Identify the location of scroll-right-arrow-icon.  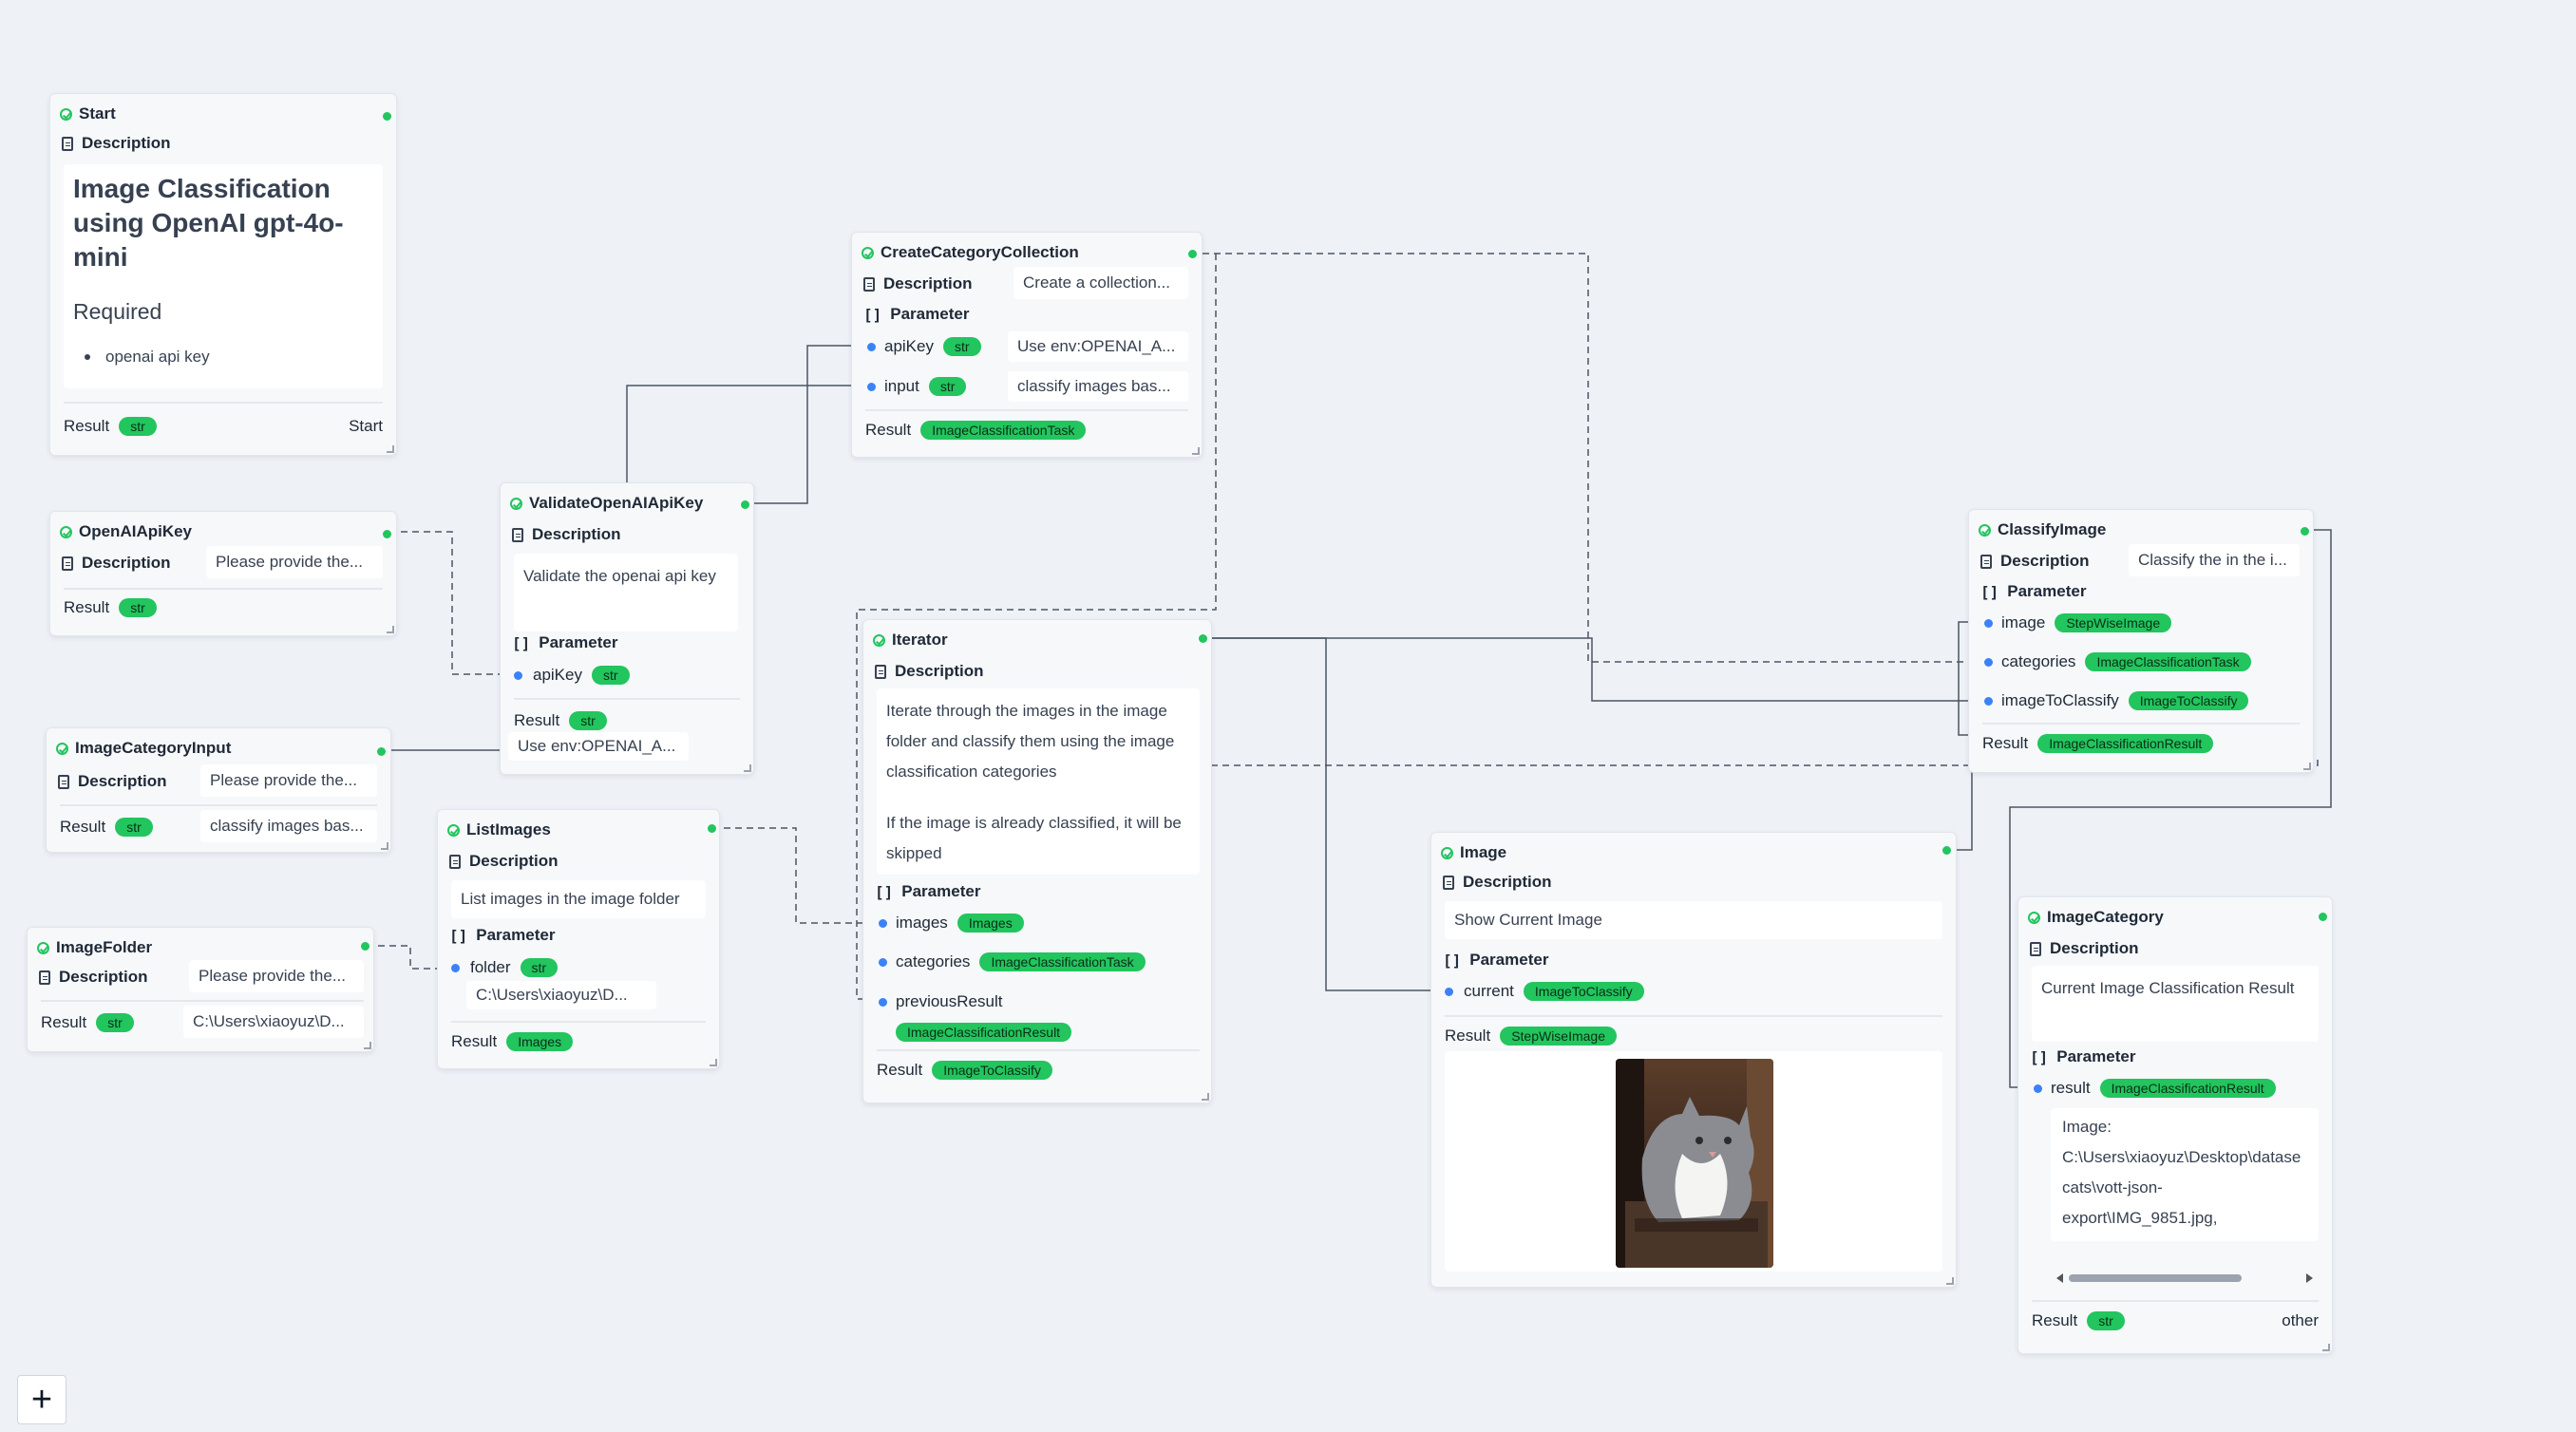
(2309, 1278).